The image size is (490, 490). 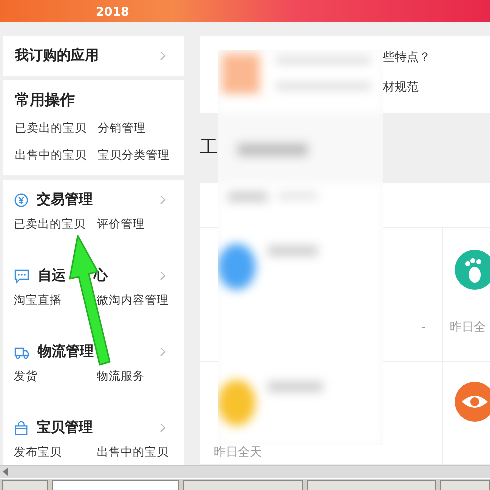 What do you see at coordinates (209, 148) in the screenshot?
I see `section-heading: 工` at bounding box center [209, 148].